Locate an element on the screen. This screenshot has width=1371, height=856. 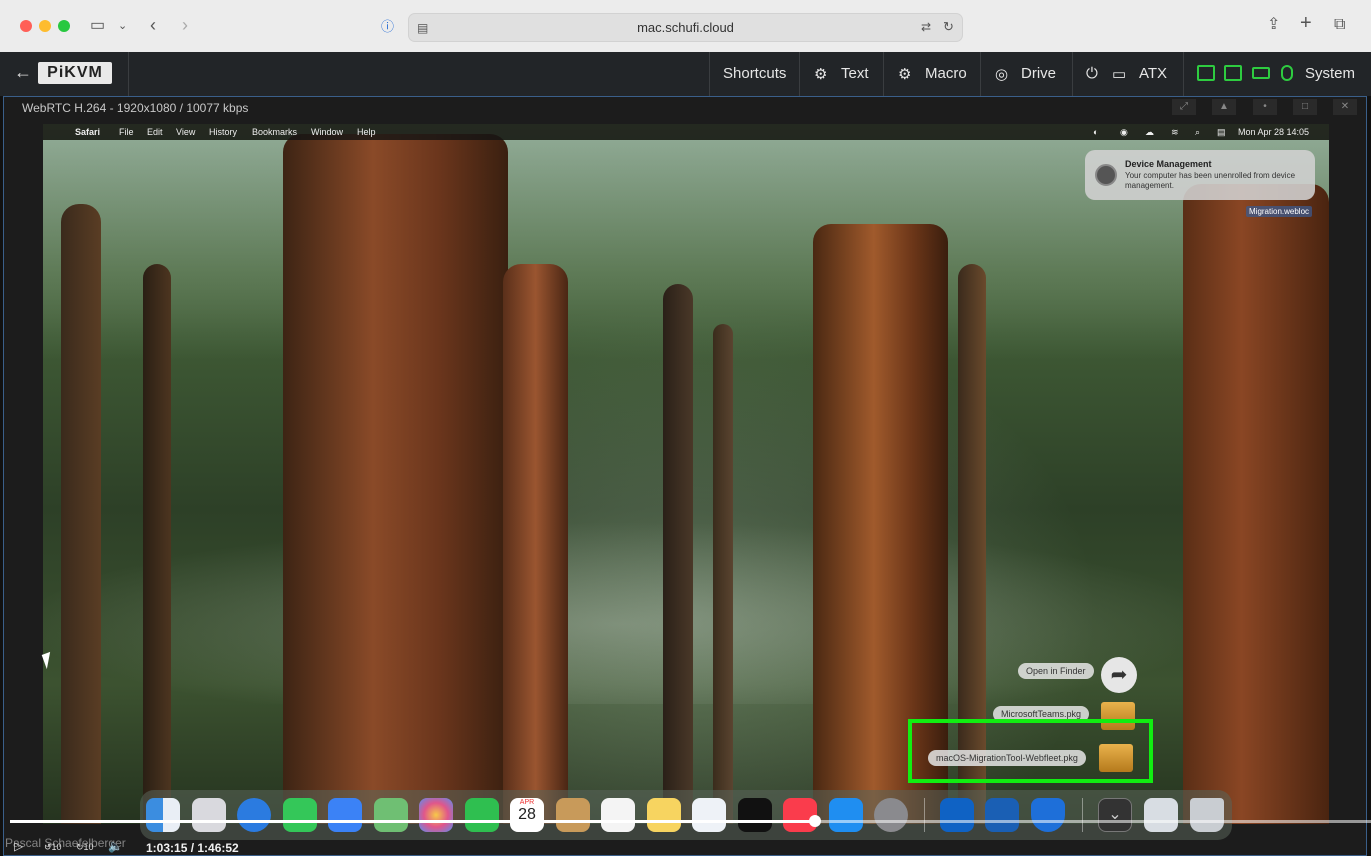
menu-history: History is located at coordinates (223, 132).